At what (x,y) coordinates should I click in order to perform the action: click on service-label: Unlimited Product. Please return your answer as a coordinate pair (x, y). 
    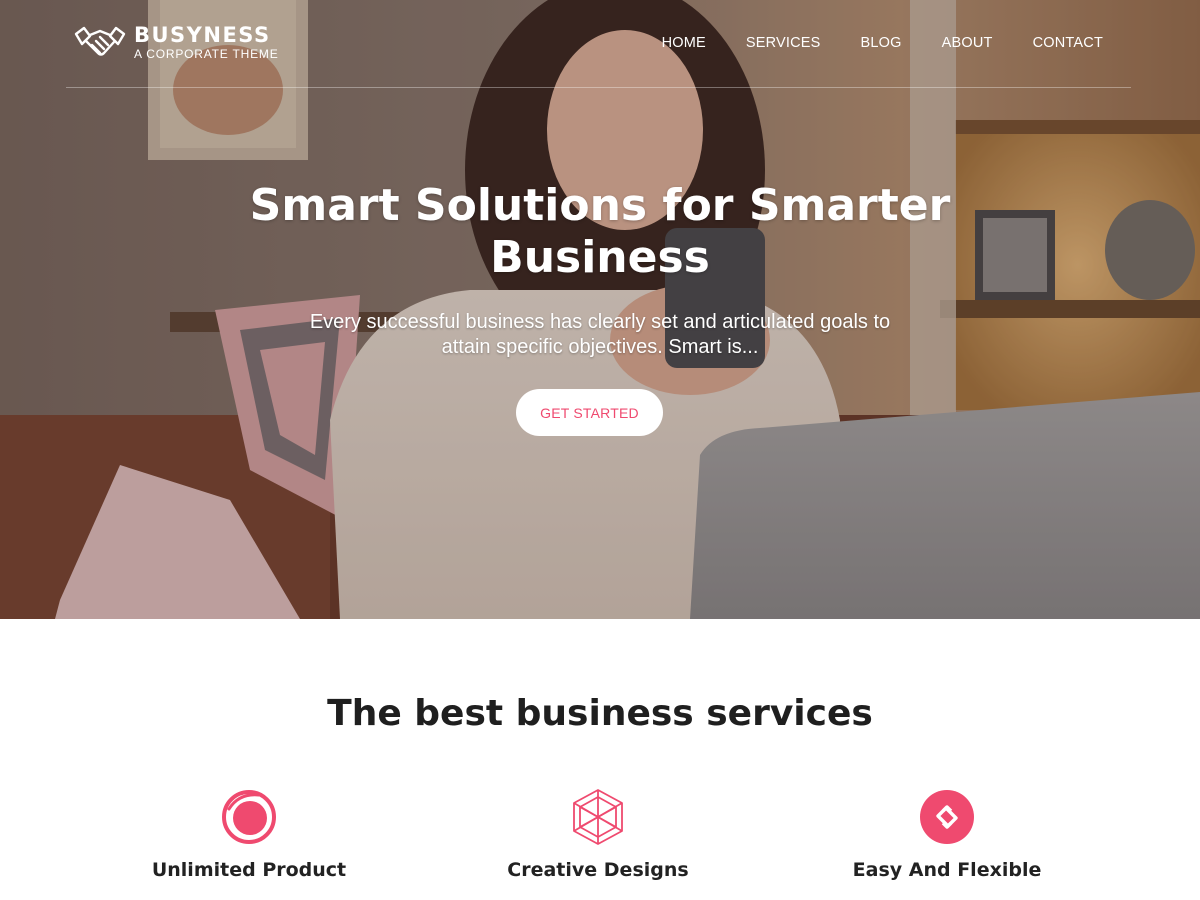
    Looking at the image, I should click on (249, 870).